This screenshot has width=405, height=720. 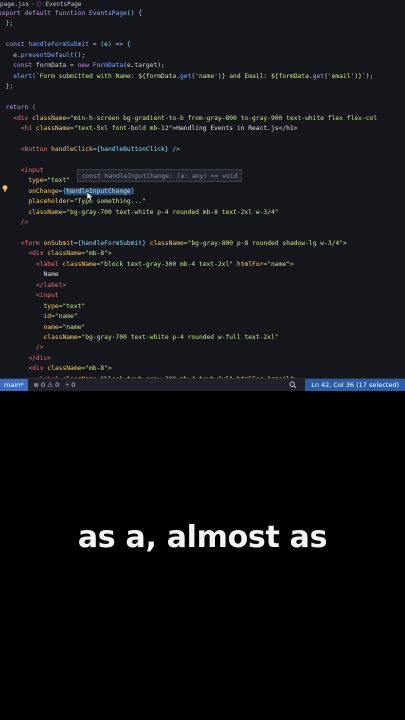 I want to click on code-token: = (e) => {, so click(x=110, y=45).